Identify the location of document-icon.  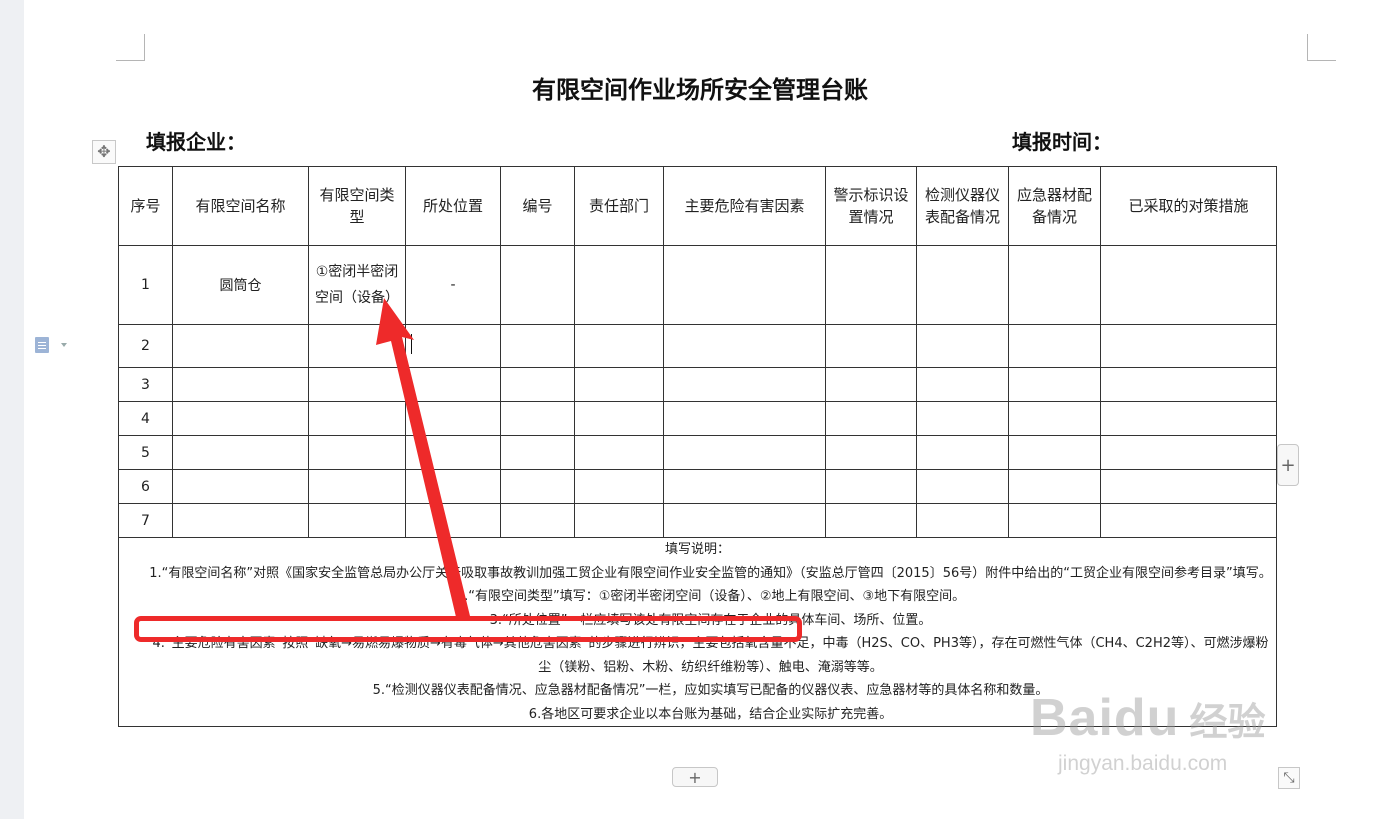
(42, 345).